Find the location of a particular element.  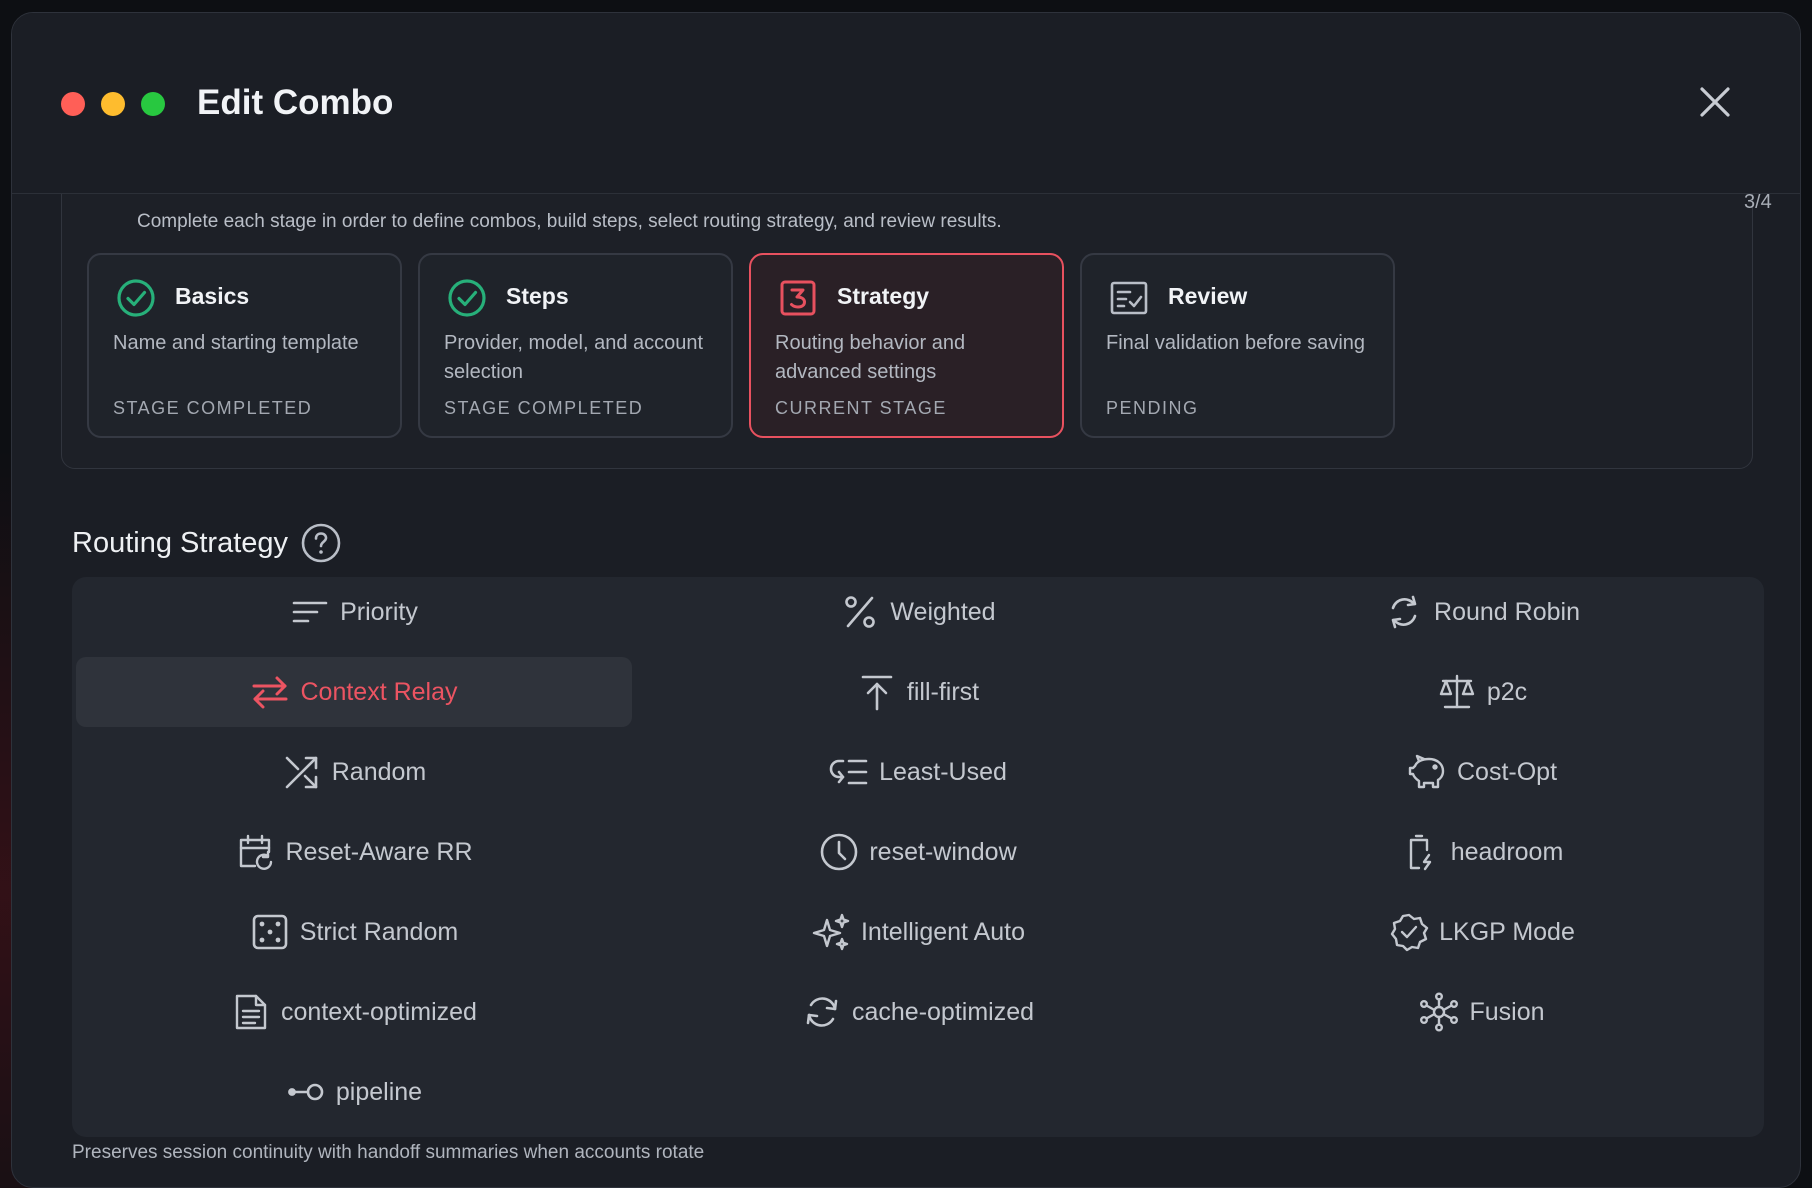

strategy-fill-first: fill-first is located at coordinates (918, 692).